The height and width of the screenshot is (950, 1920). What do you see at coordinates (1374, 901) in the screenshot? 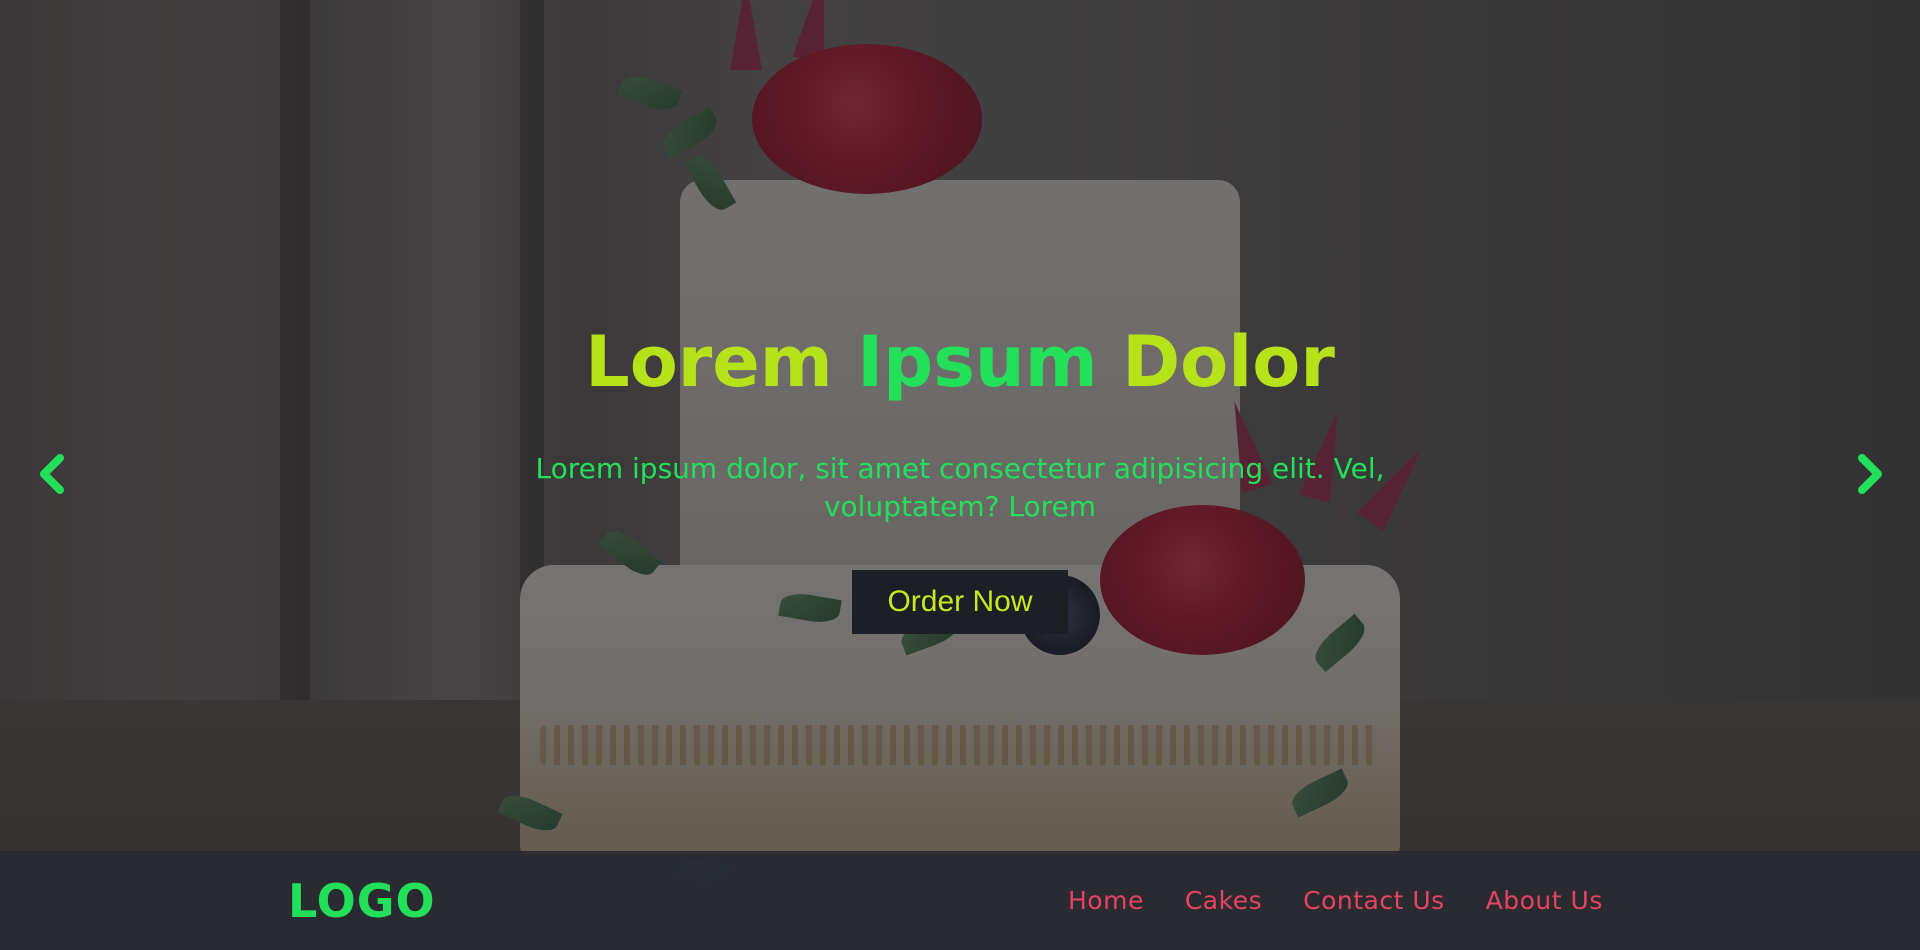
I see `nav-link-contact-us: Contact Us` at bounding box center [1374, 901].